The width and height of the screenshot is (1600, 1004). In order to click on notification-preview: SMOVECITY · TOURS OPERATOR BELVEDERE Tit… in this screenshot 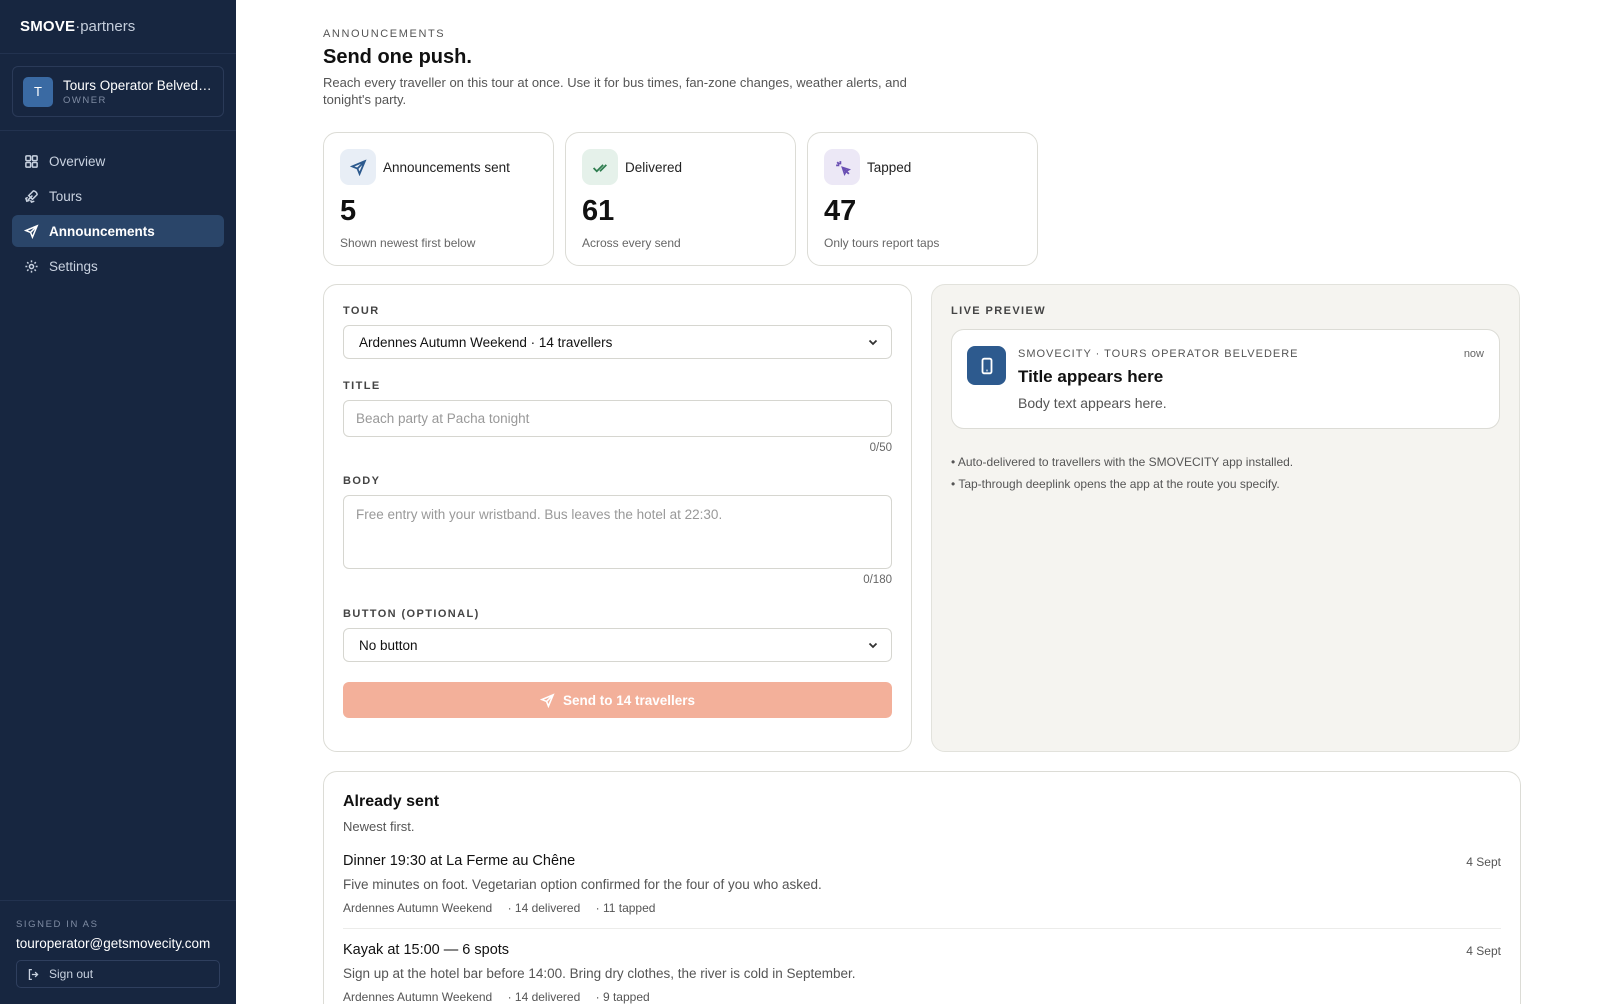, I will do `click(1225, 379)`.